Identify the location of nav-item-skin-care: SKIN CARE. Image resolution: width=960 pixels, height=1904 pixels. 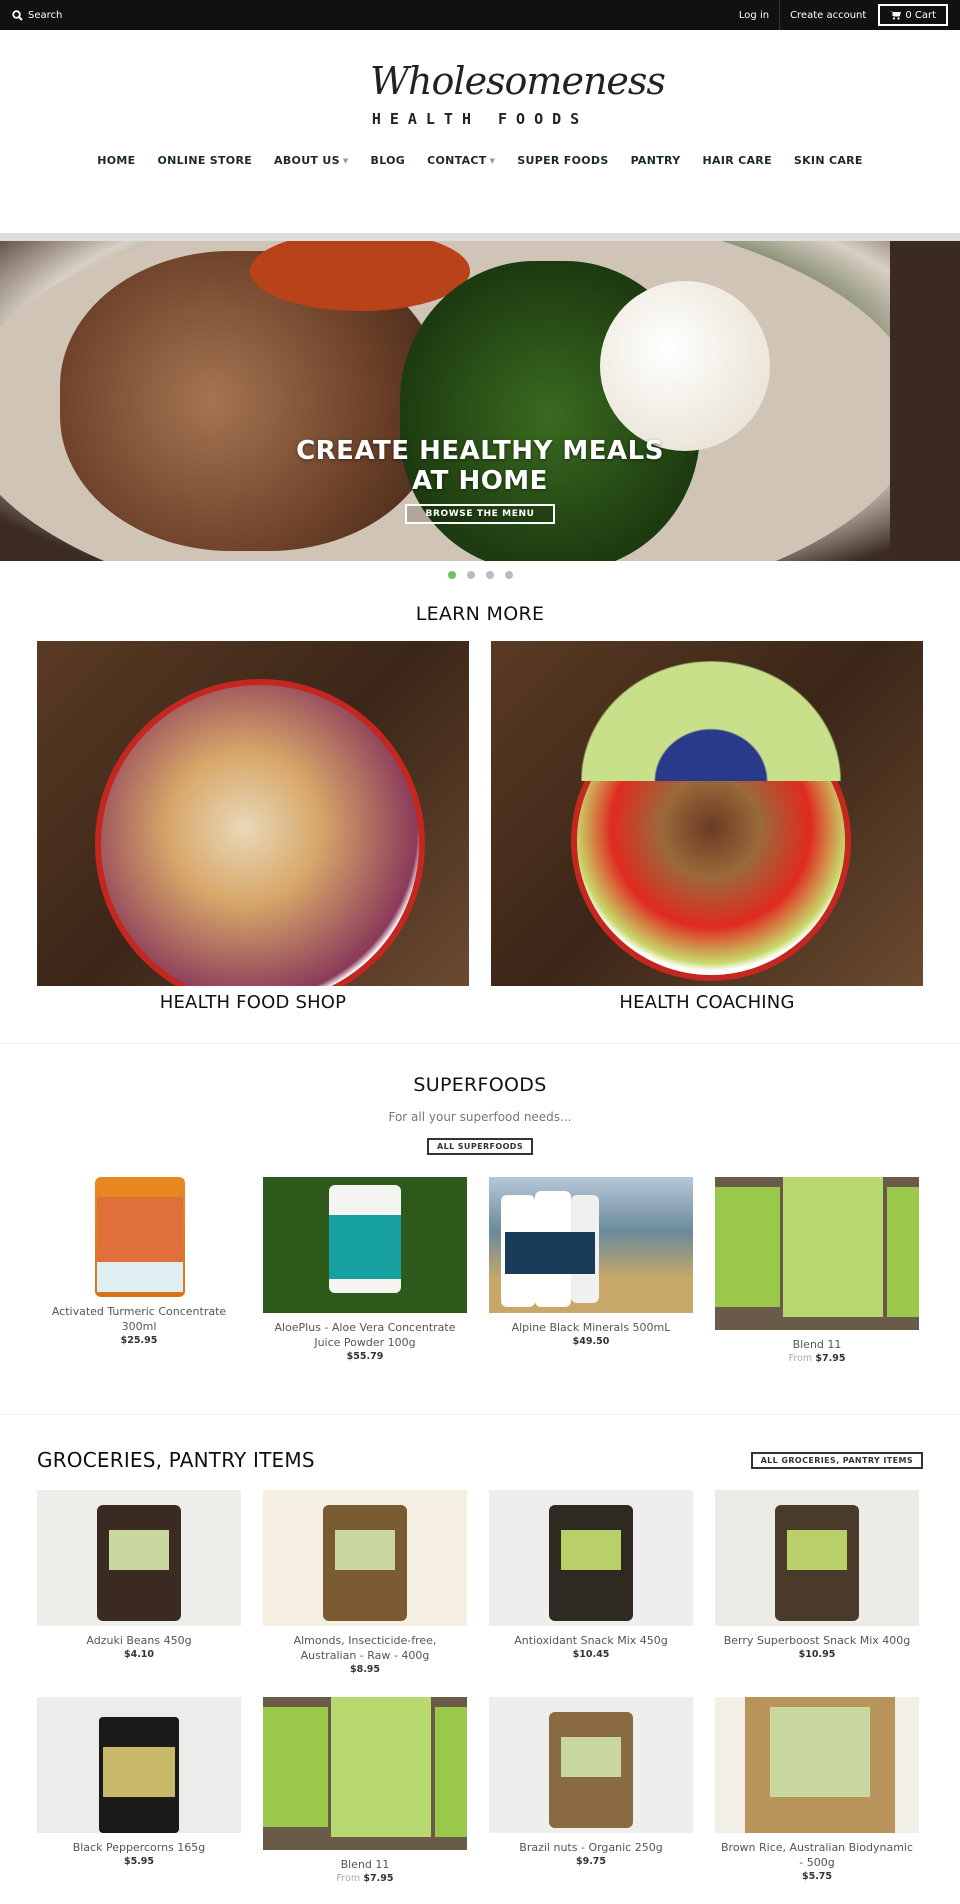
(828, 160).